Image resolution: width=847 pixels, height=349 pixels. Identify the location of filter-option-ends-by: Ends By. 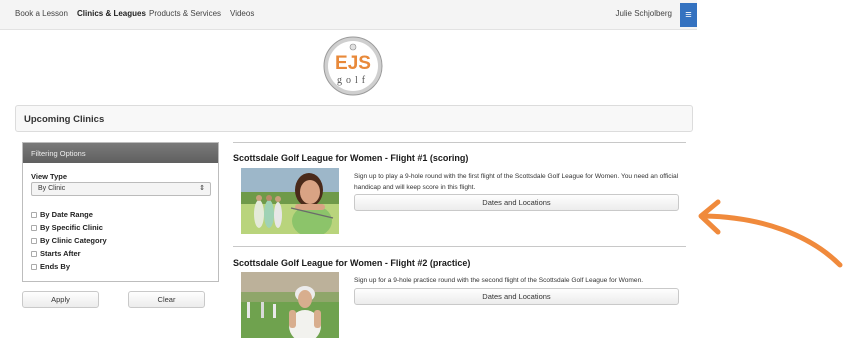
(50, 266).